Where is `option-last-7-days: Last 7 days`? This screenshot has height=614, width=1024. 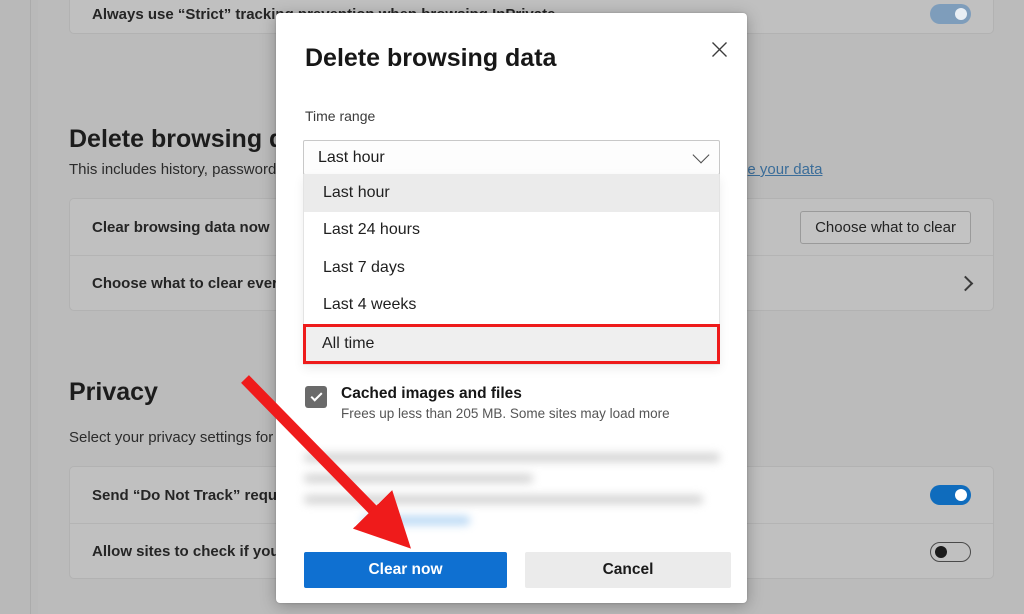
option-last-7-days: Last 7 days is located at coordinates (511, 268).